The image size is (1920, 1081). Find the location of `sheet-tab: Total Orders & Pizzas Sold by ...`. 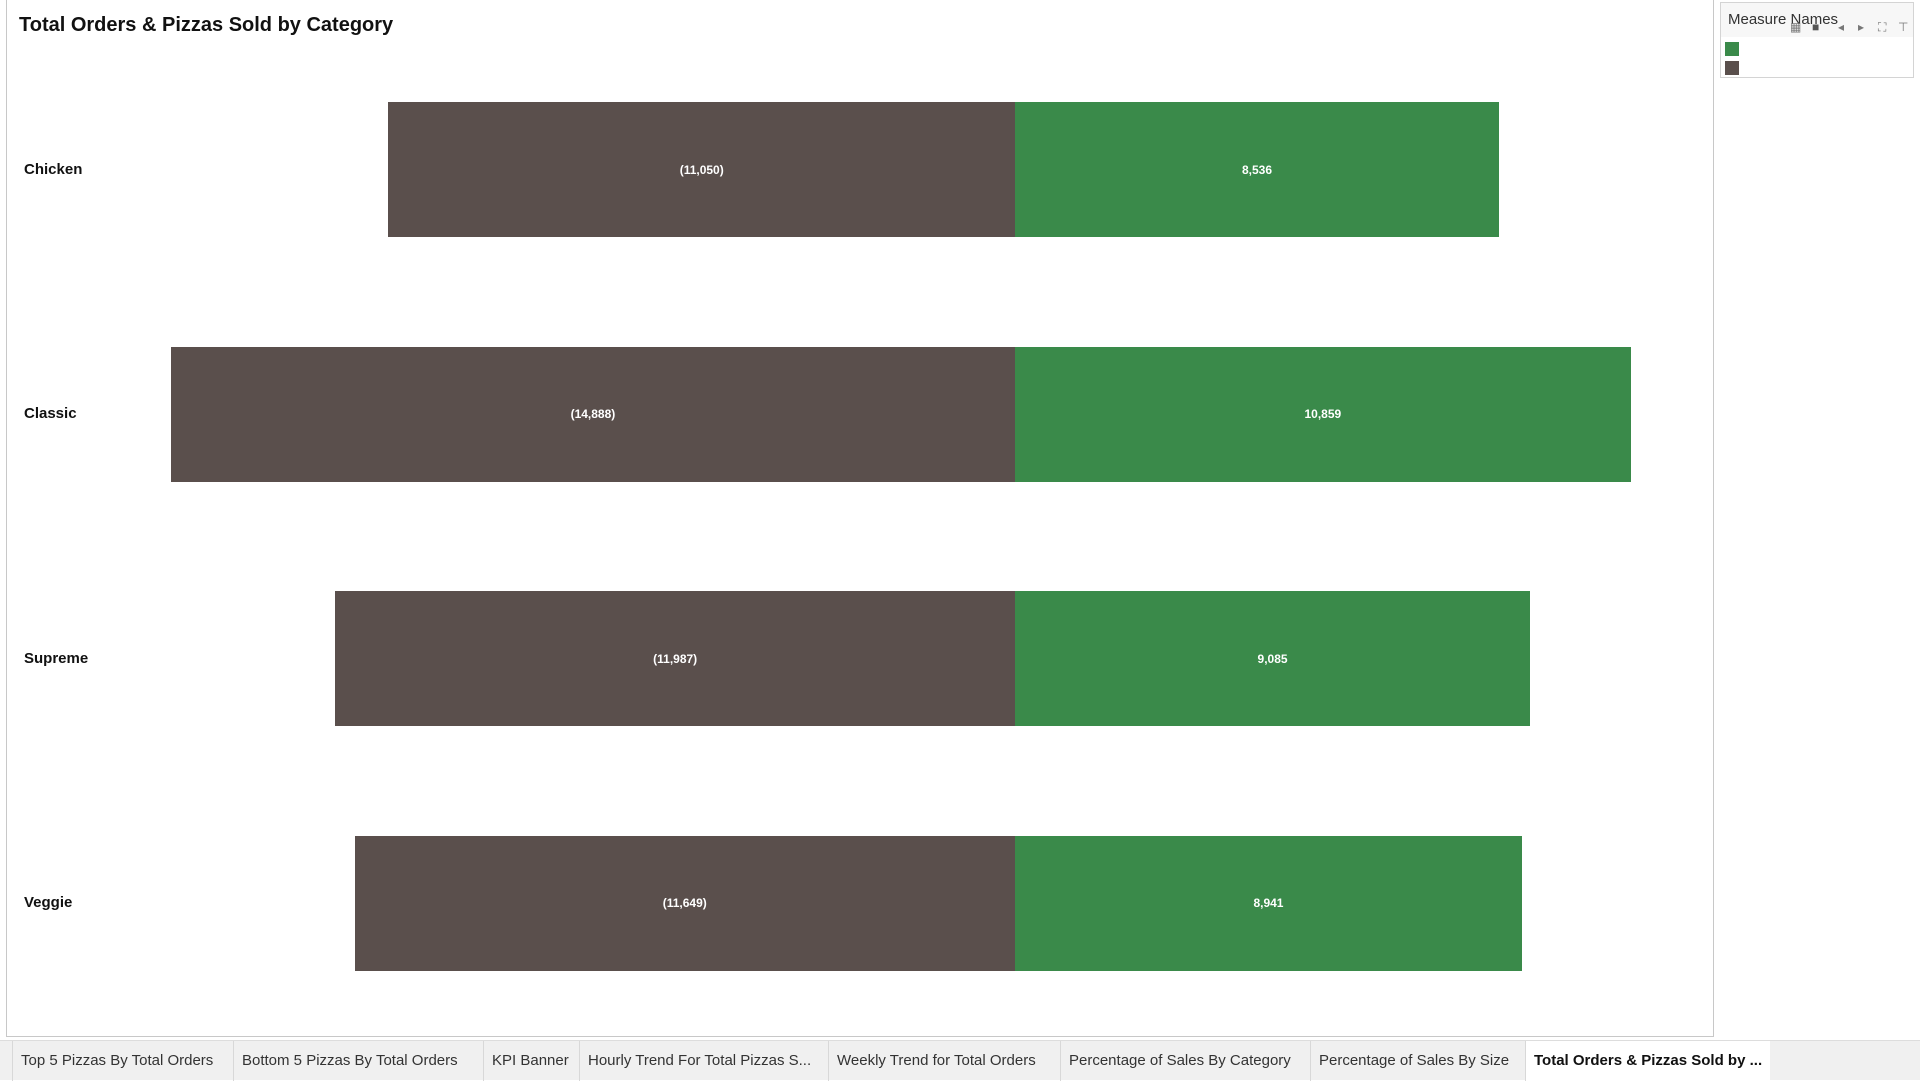

sheet-tab: Total Orders & Pizzas Sold by ... is located at coordinates (1648, 1061).